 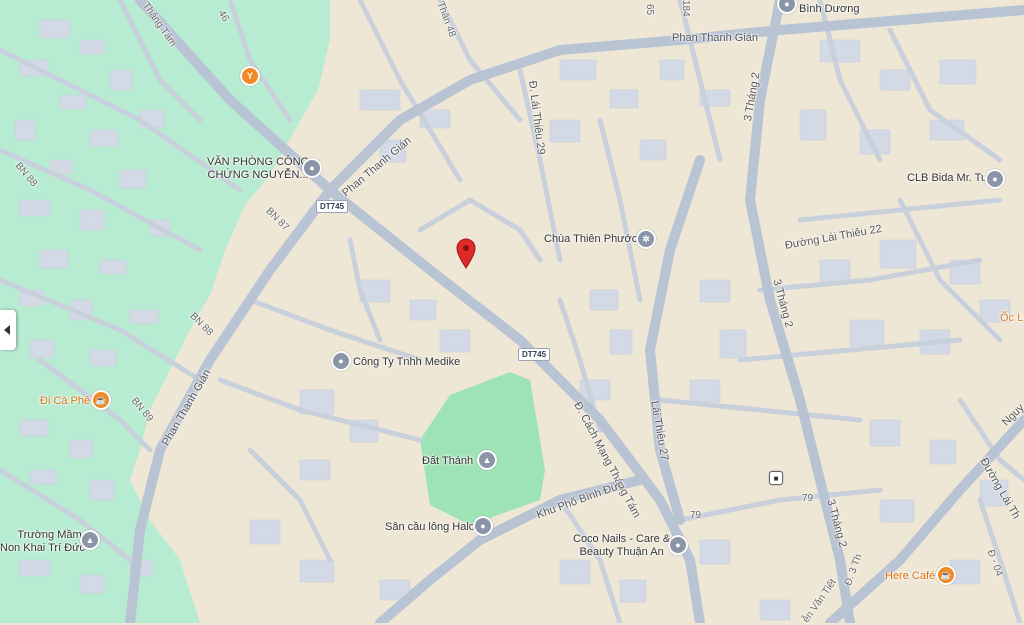 What do you see at coordinates (910, 576) in the screenshot?
I see `poi-label-here-cafe: Here Café` at bounding box center [910, 576].